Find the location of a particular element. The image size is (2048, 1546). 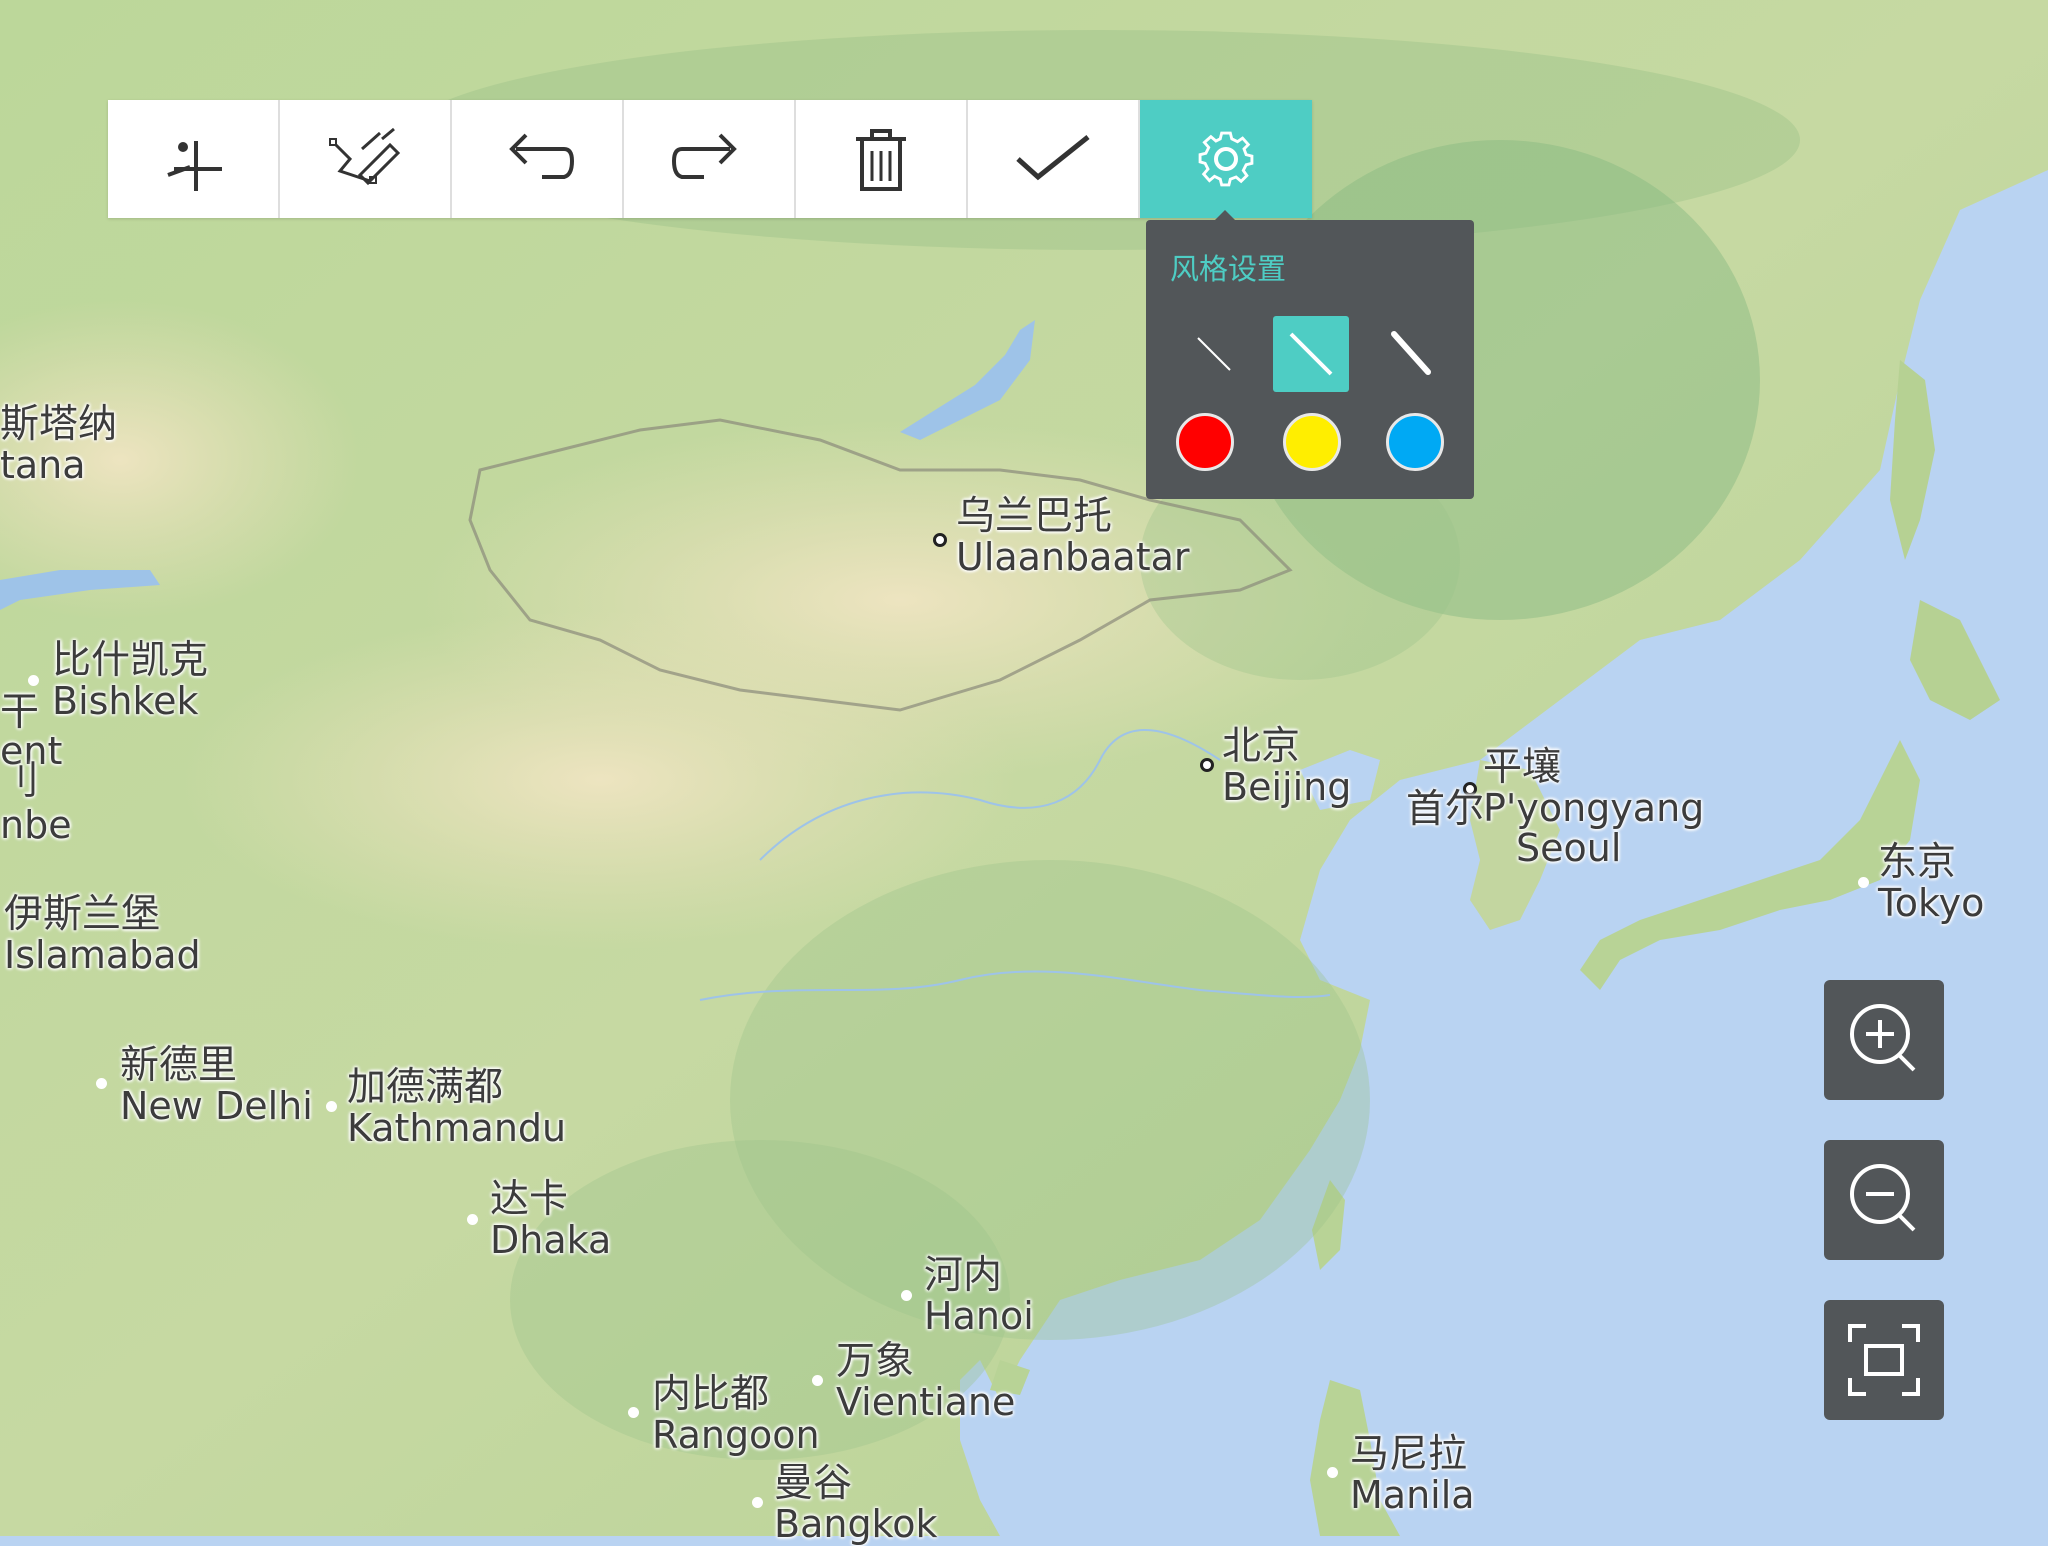

city-name-zh: 刂 is located at coordinates (20, 781).